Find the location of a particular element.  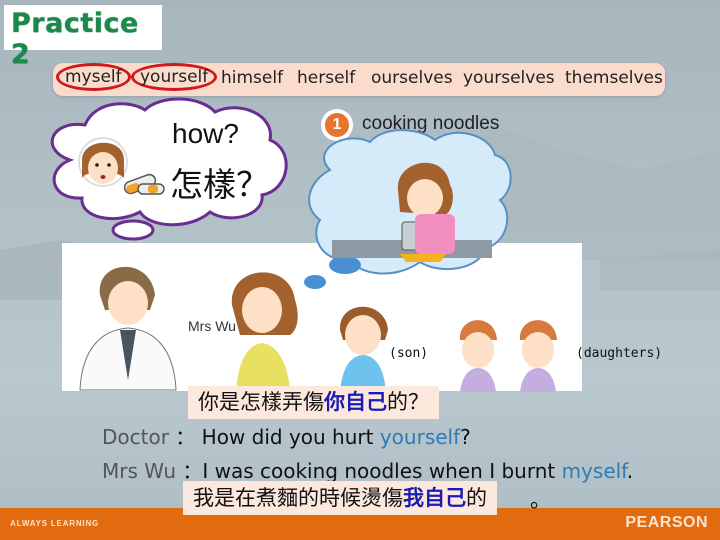

answer-myself: myself is located at coordinates (594, 471).